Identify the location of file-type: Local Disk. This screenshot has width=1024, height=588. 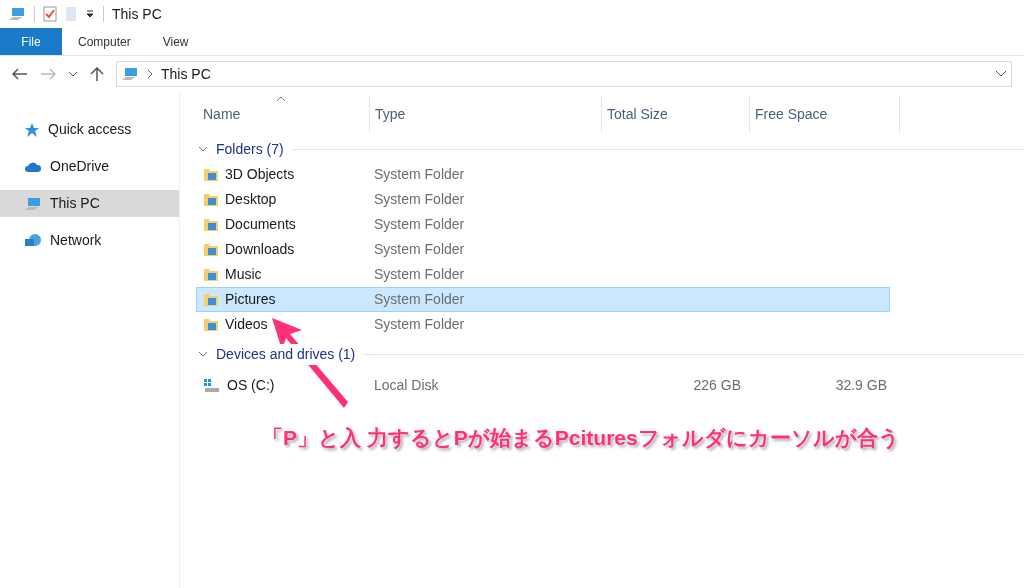
(406, 385).